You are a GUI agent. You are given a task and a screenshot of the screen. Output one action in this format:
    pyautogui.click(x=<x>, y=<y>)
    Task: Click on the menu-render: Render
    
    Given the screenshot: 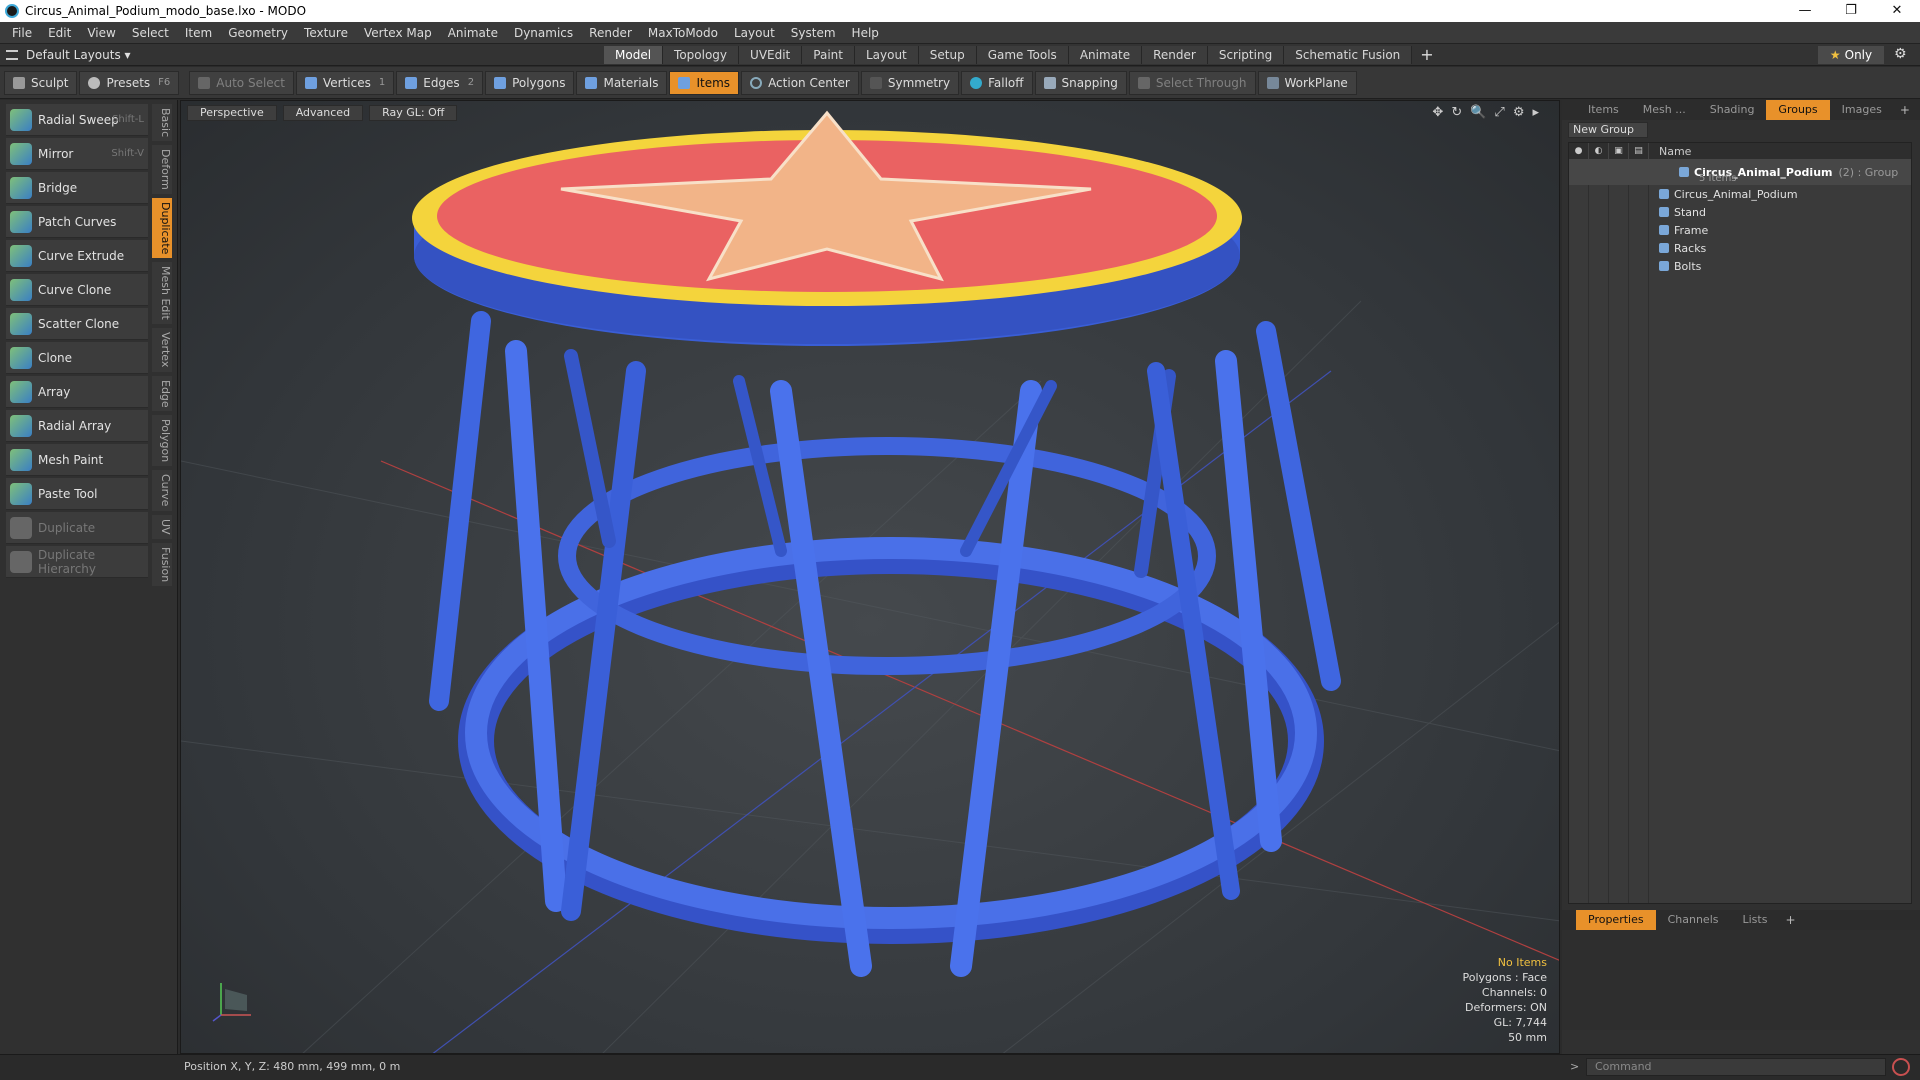 What is the action you would take?
    pyautogui.click(x=610, y=33)
    